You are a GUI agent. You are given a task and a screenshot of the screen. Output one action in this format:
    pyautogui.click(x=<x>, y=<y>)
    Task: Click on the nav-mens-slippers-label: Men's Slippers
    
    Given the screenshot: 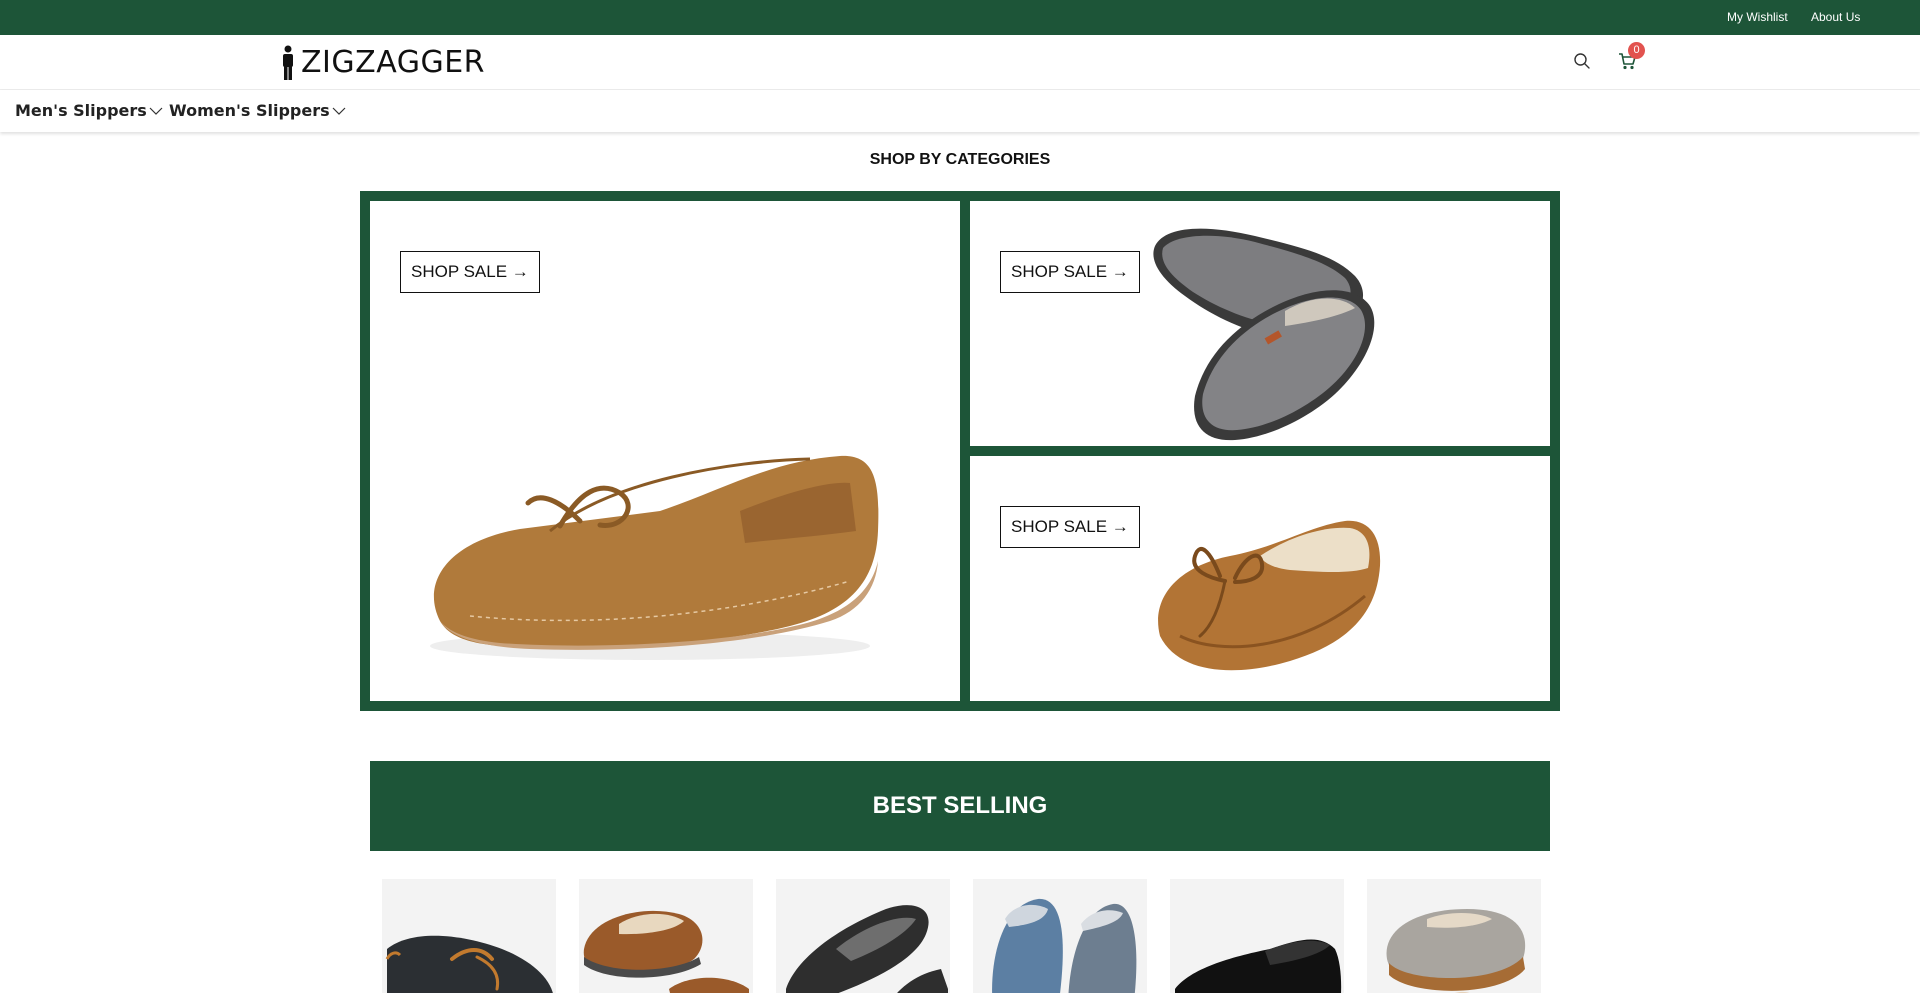 What is the action you would take?
    pyautogui.click(x=81, y=110)
    